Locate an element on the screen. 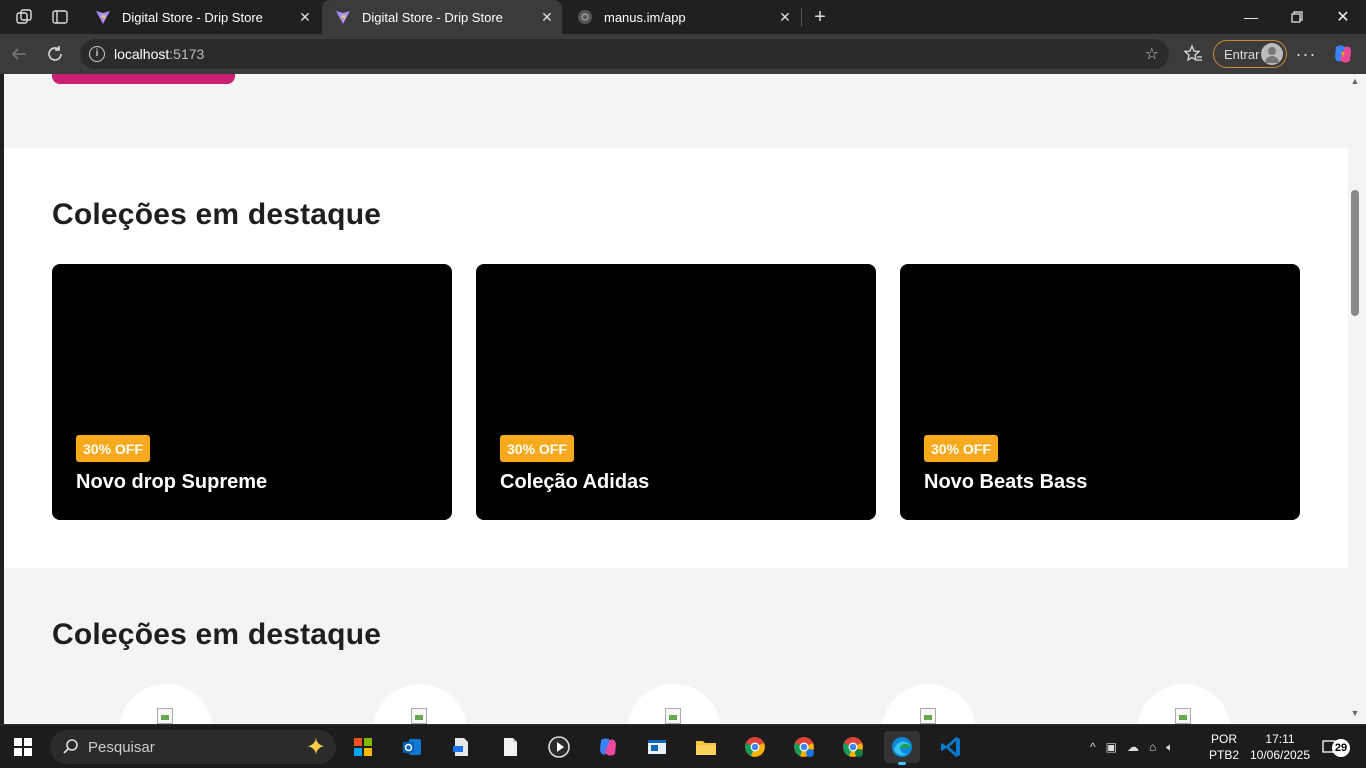 The width and height of the screenshot is (1366, 768). language-code: POR is located at coordinates (1223, 739).